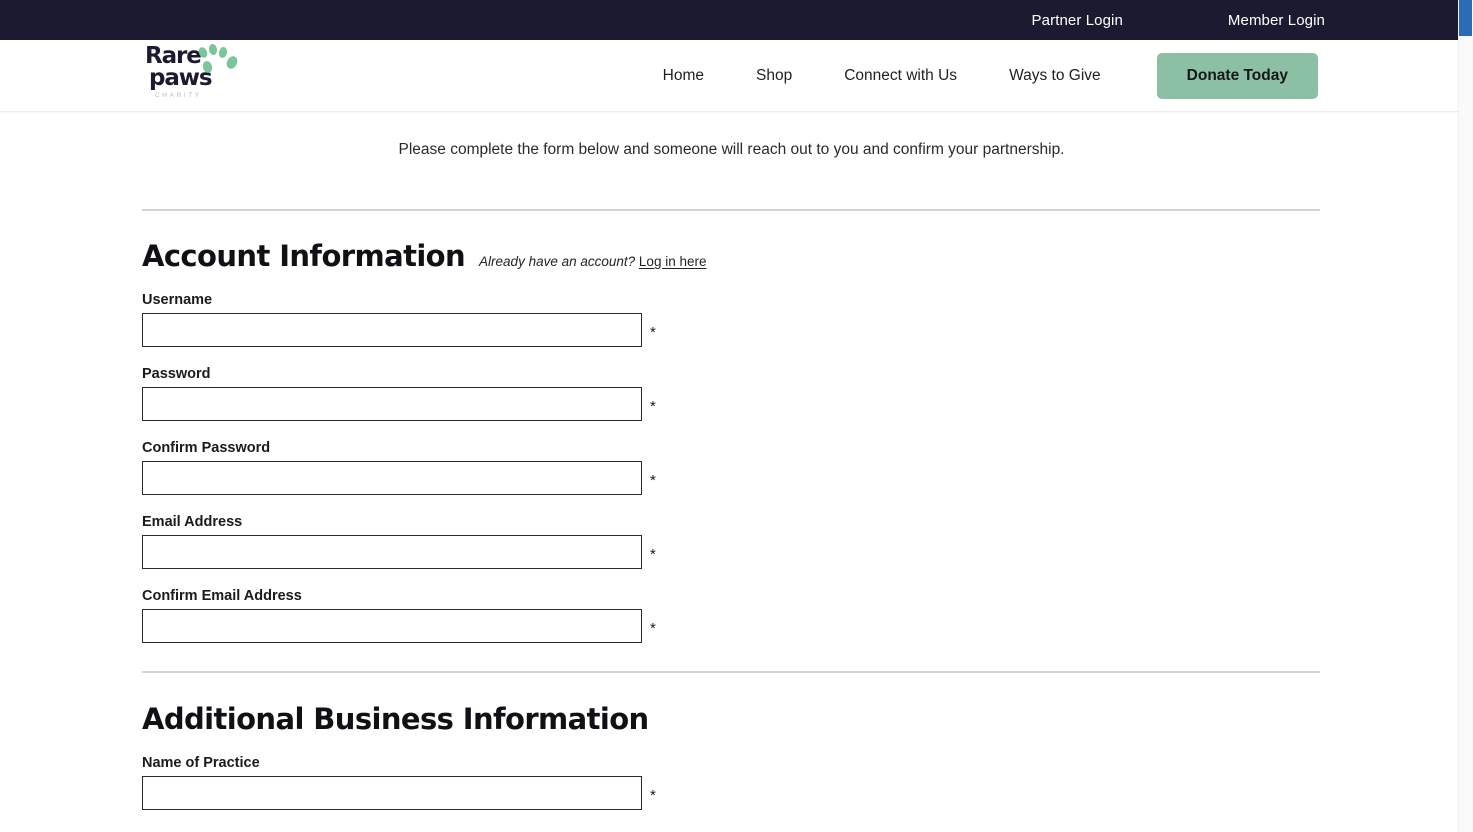 The height and width of the screenshot is (832, 1473). What do you see at coordinates (222, 596) in the screenshot?
I see `field-label-confirm-email-address: Confirm Email Address` at bounding box center [222, 596].